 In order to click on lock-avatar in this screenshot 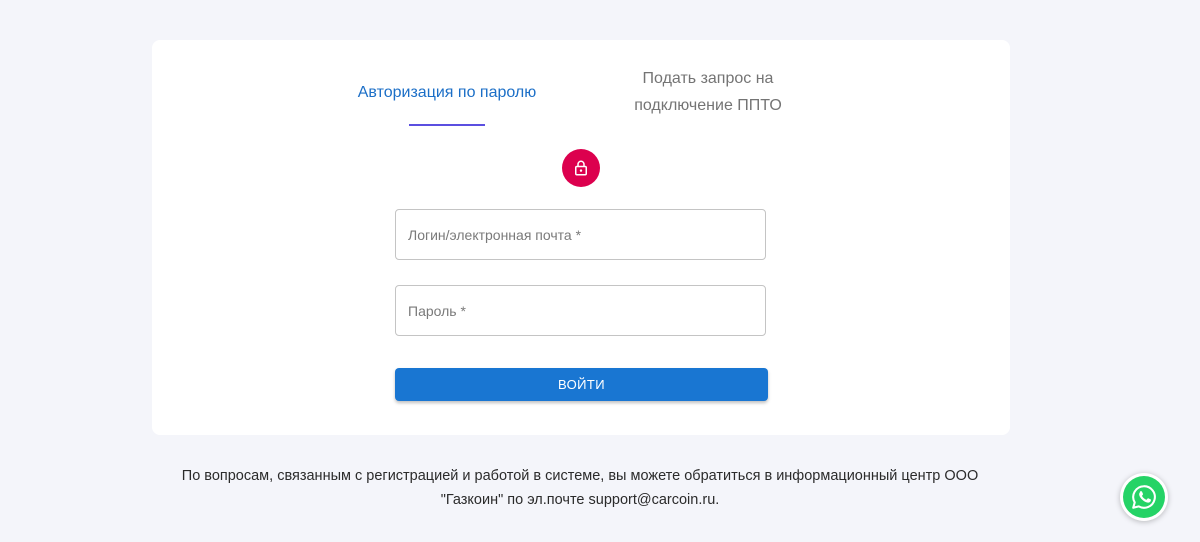, I will do `click(581, 168)`.